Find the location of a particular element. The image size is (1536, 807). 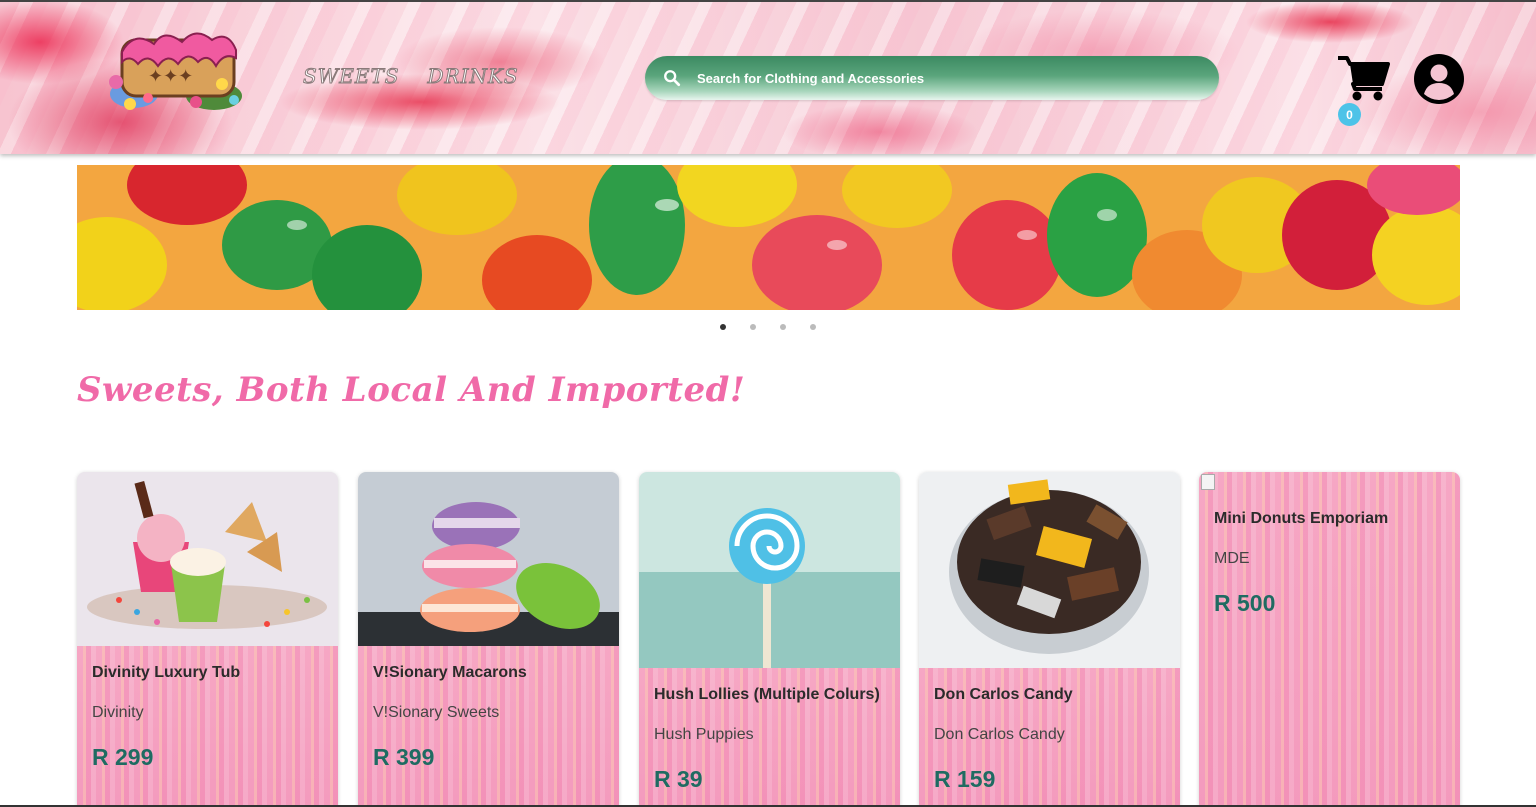

product-price: R 39 is located at coordinates (678, 779).